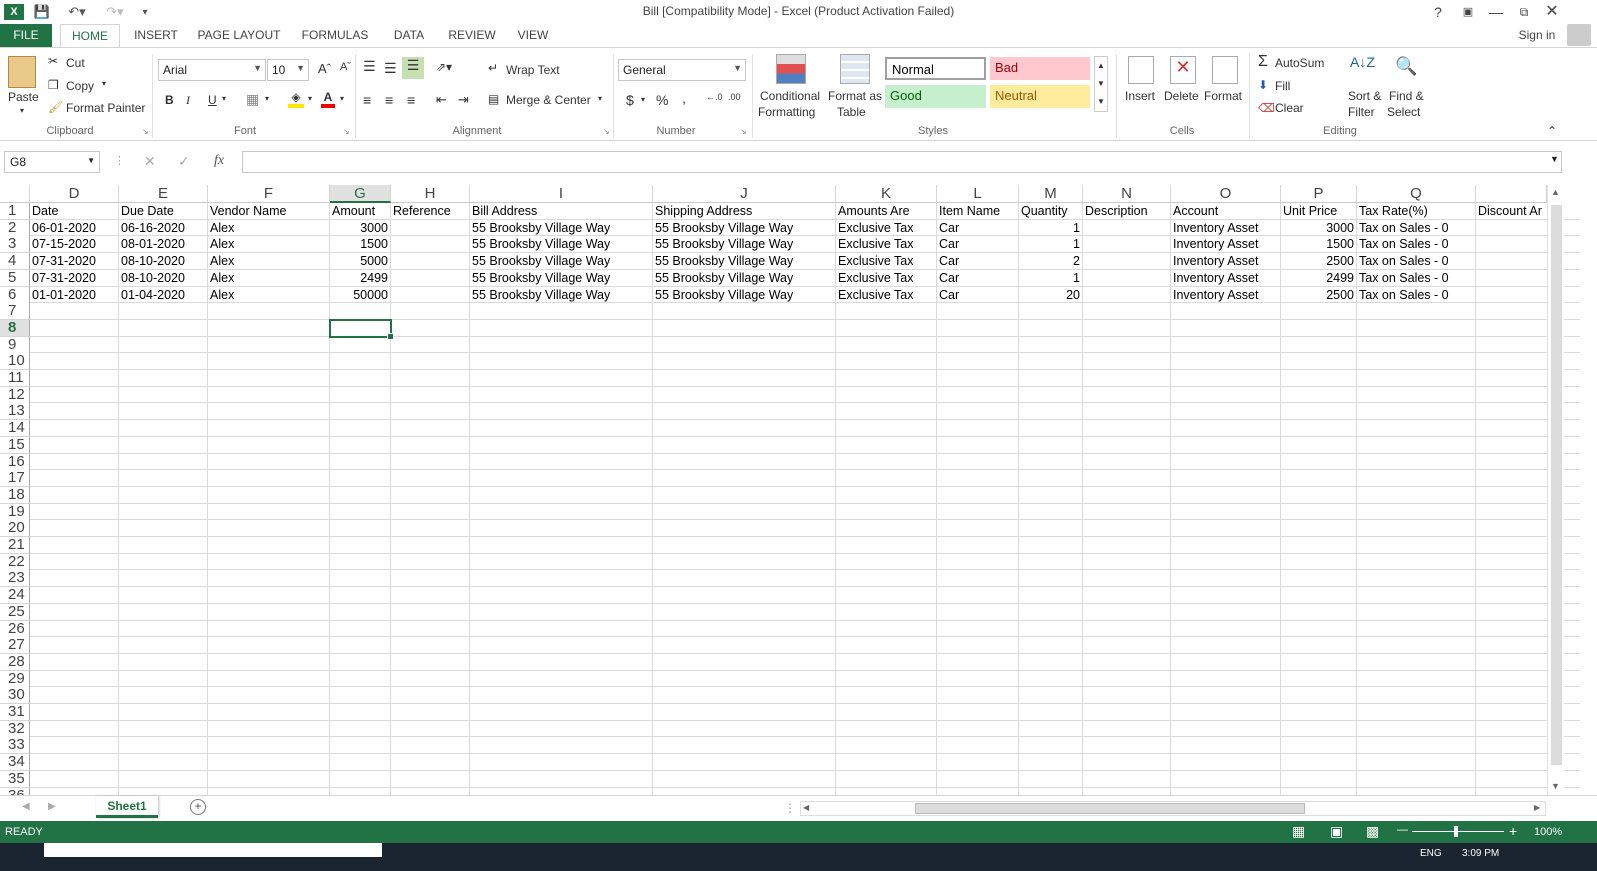  Describe the element at coordinates (219, 161) in the screenshot. I see `insert-function-button: fx` at that location.